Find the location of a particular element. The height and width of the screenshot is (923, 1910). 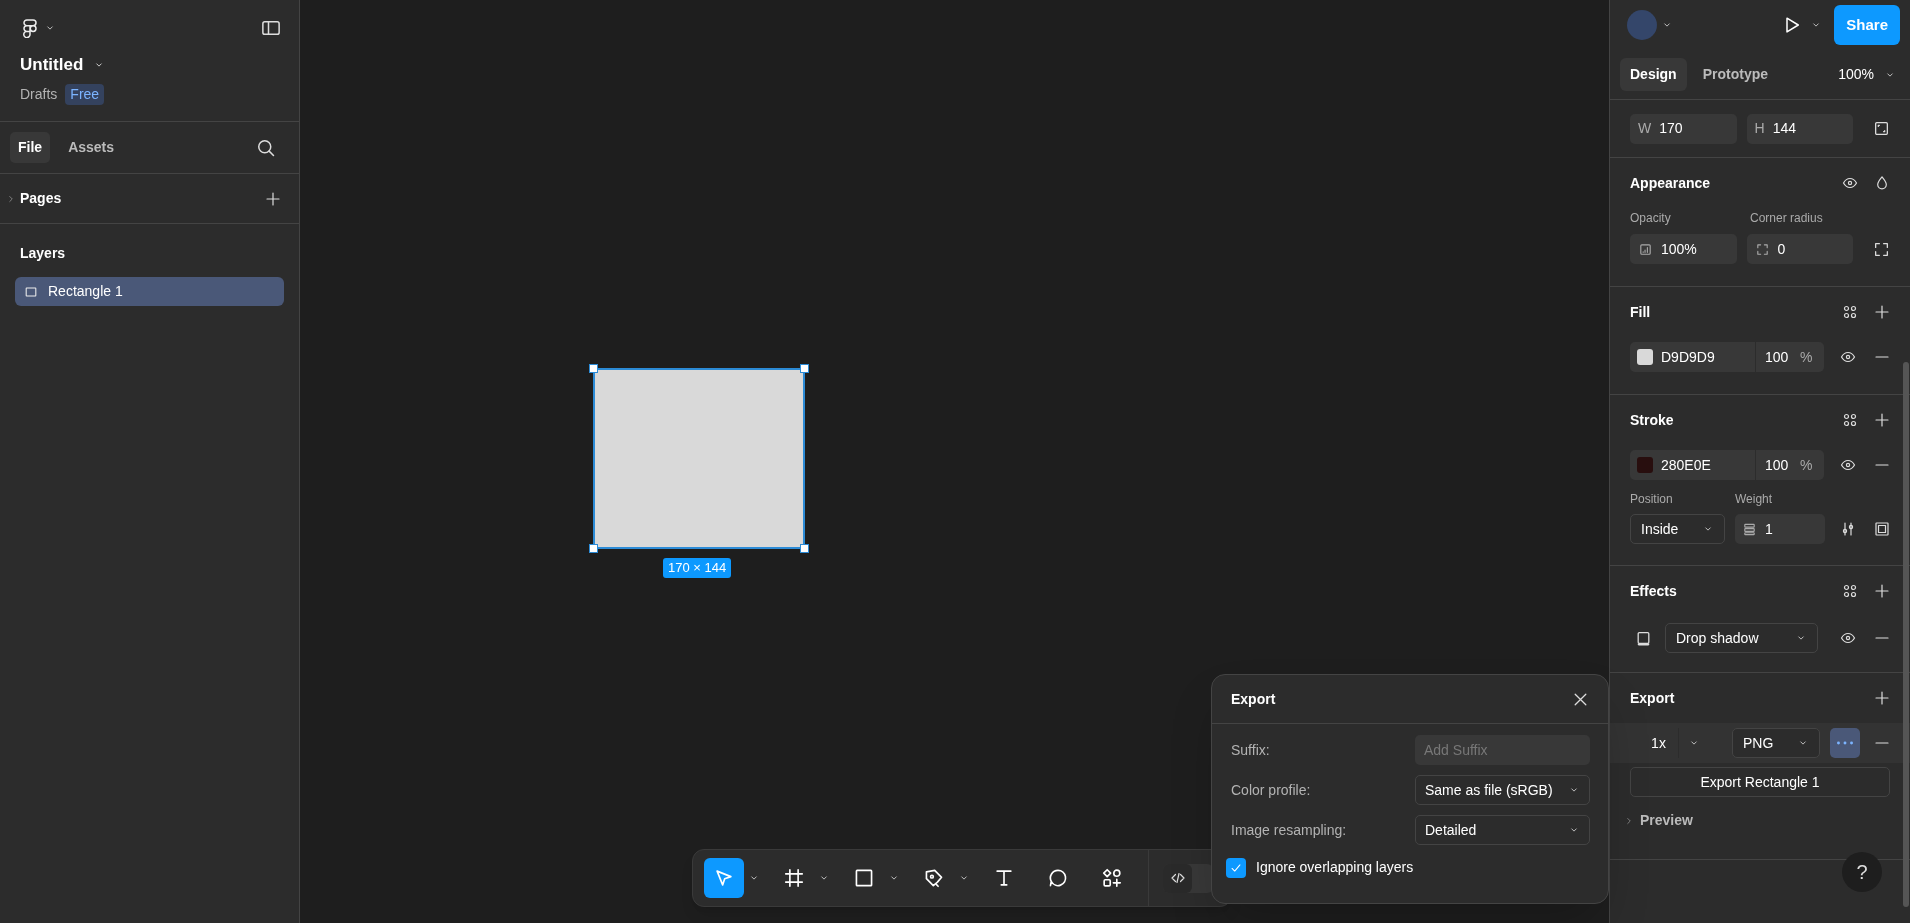

color-field: 280E0E 100 % is located at coordinates (1727, 465).